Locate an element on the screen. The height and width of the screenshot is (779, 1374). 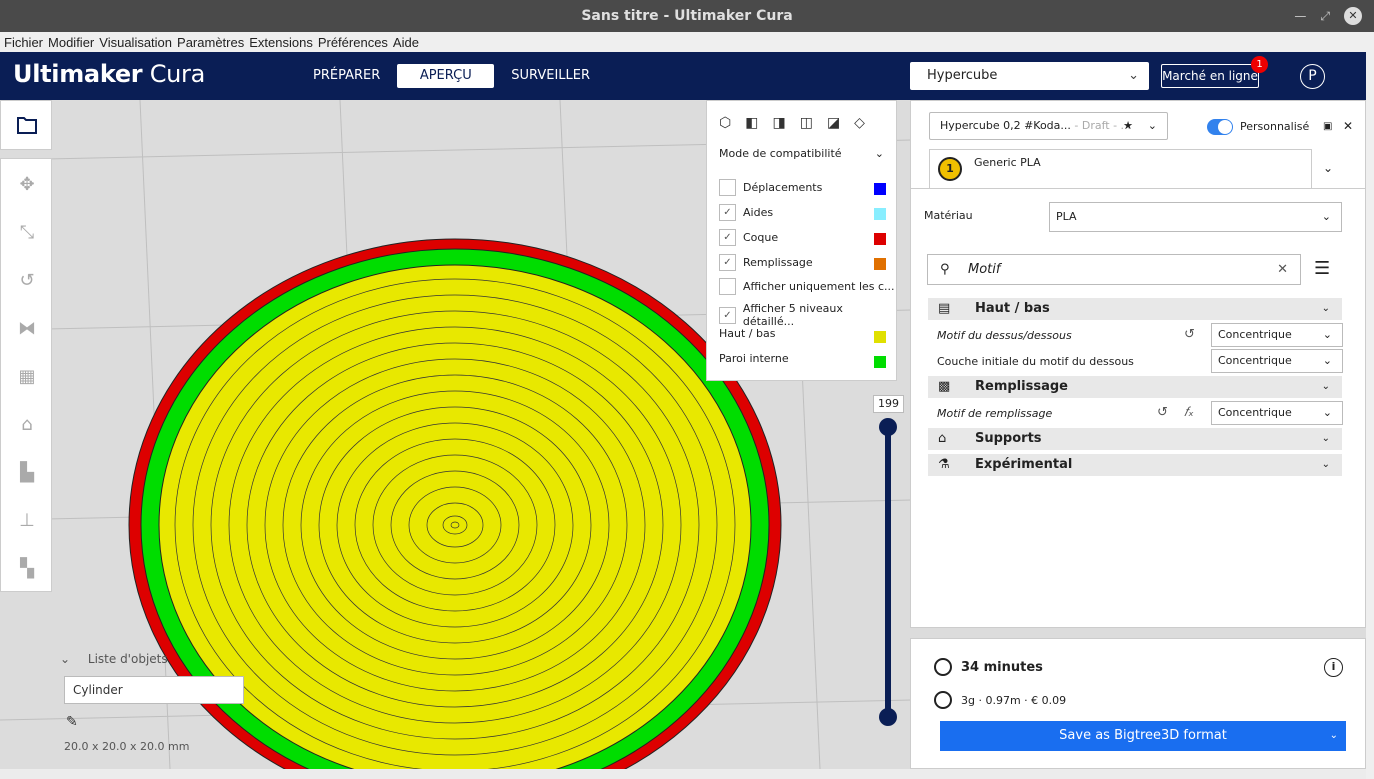
view-top-icon: ◨ is located at coordinates (778, 123).